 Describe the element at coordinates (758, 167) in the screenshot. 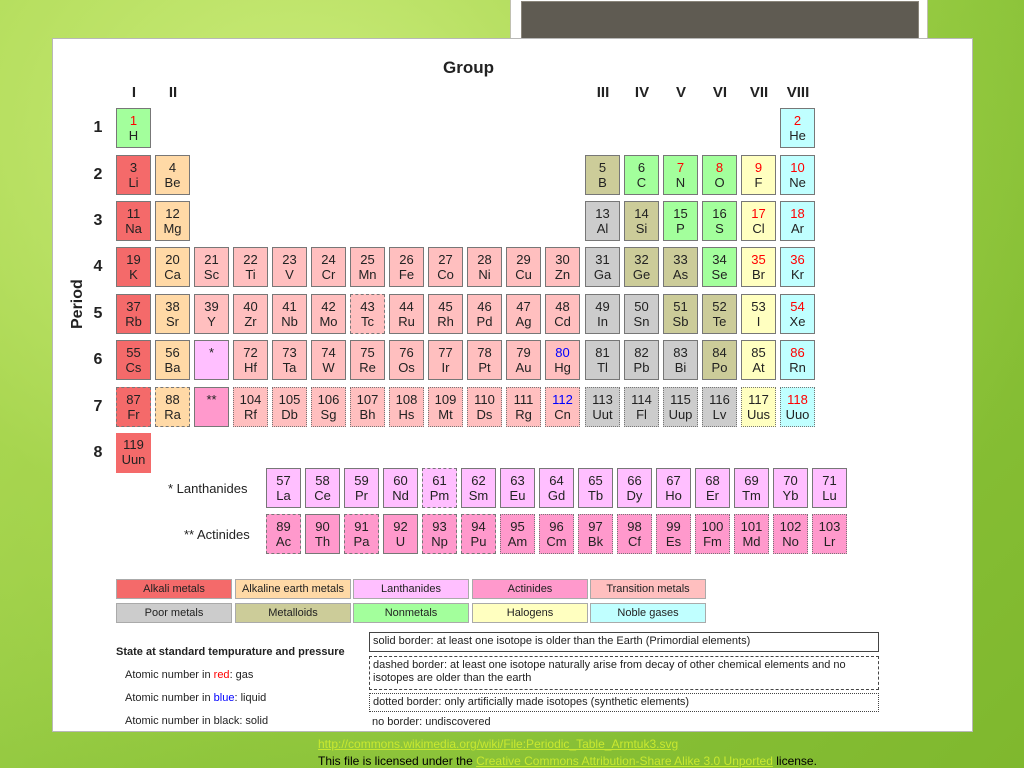

I see `atomic-number: 9` at that location.